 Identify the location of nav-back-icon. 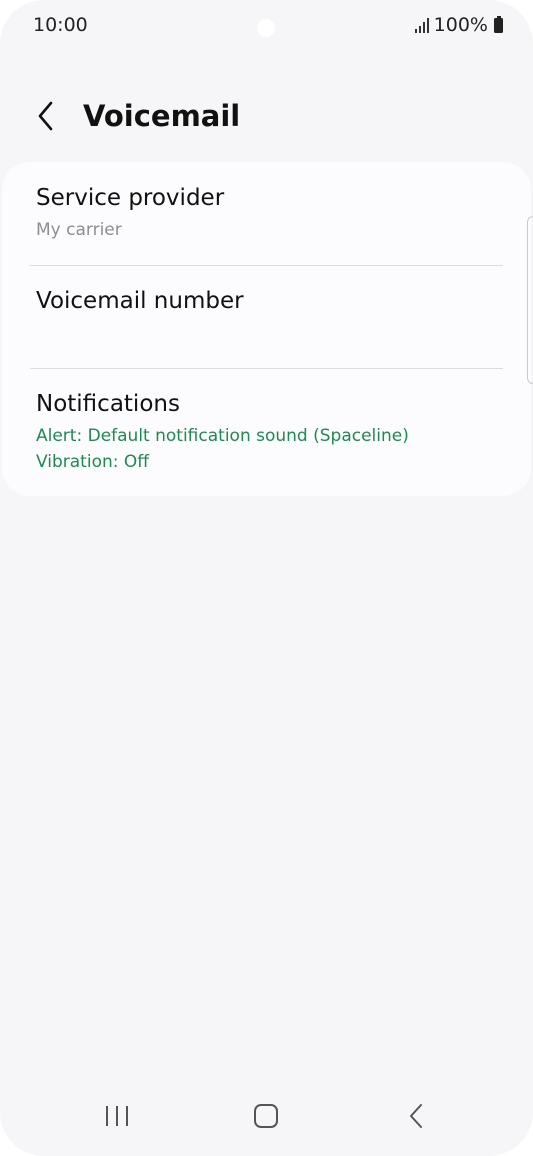
(416, 1116).